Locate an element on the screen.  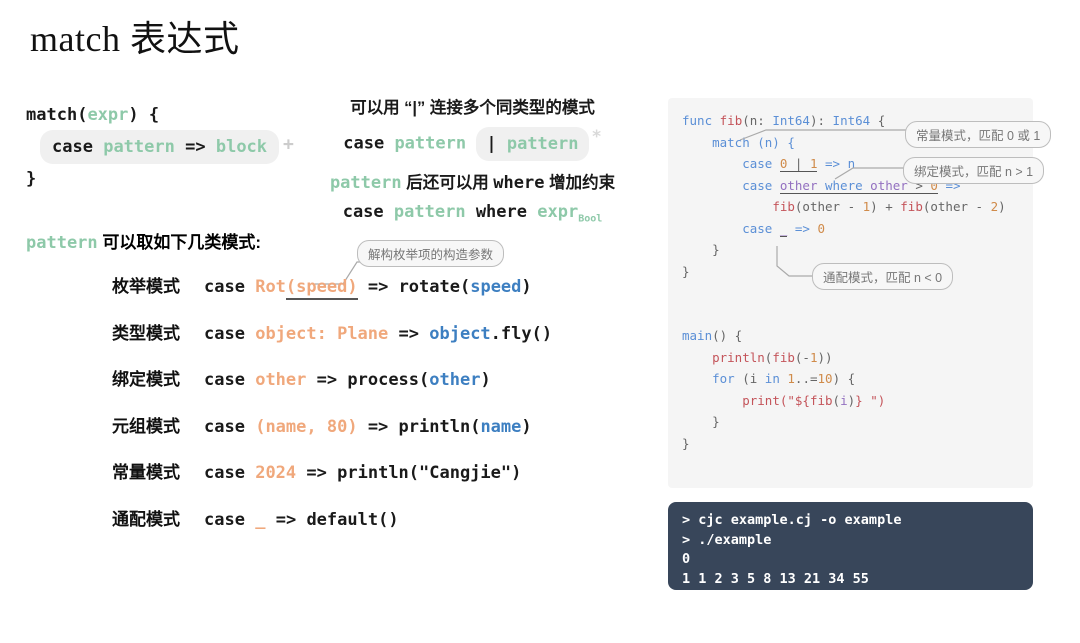
enum-pattern-head: Rot is located at coordinates (270, 287).